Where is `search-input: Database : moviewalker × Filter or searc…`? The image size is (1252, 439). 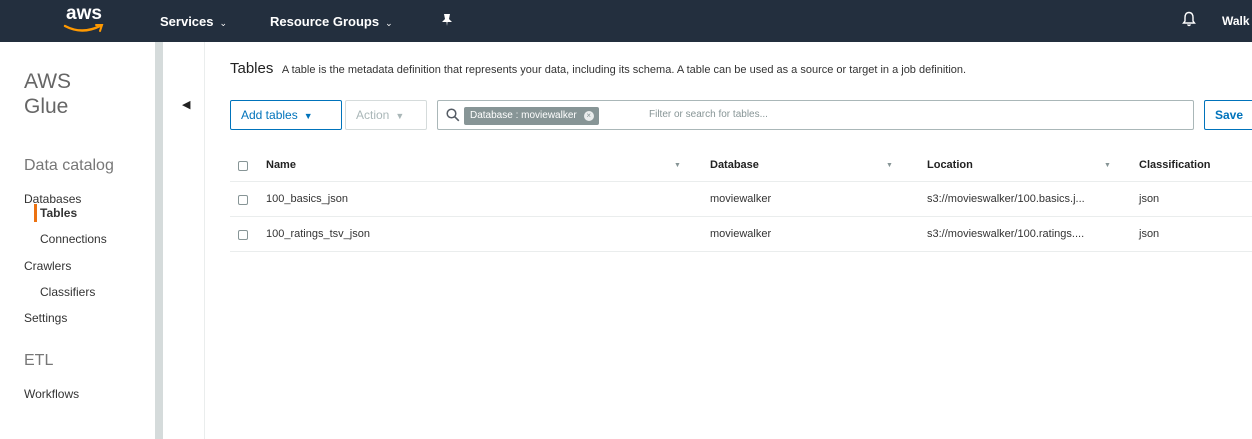
search-input: Database : moviewalker × Filter or searc… is located at coordinates (815, 115).